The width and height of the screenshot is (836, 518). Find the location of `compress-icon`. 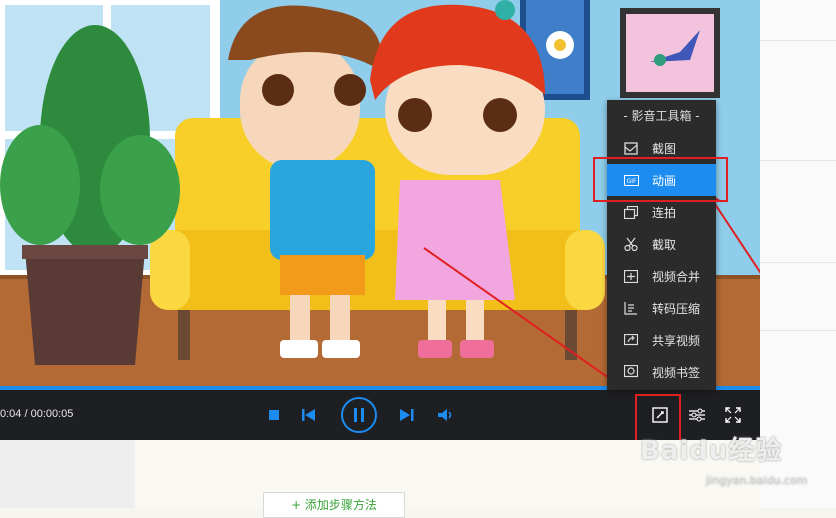

compress-icon is located at coordinates (631, 308).